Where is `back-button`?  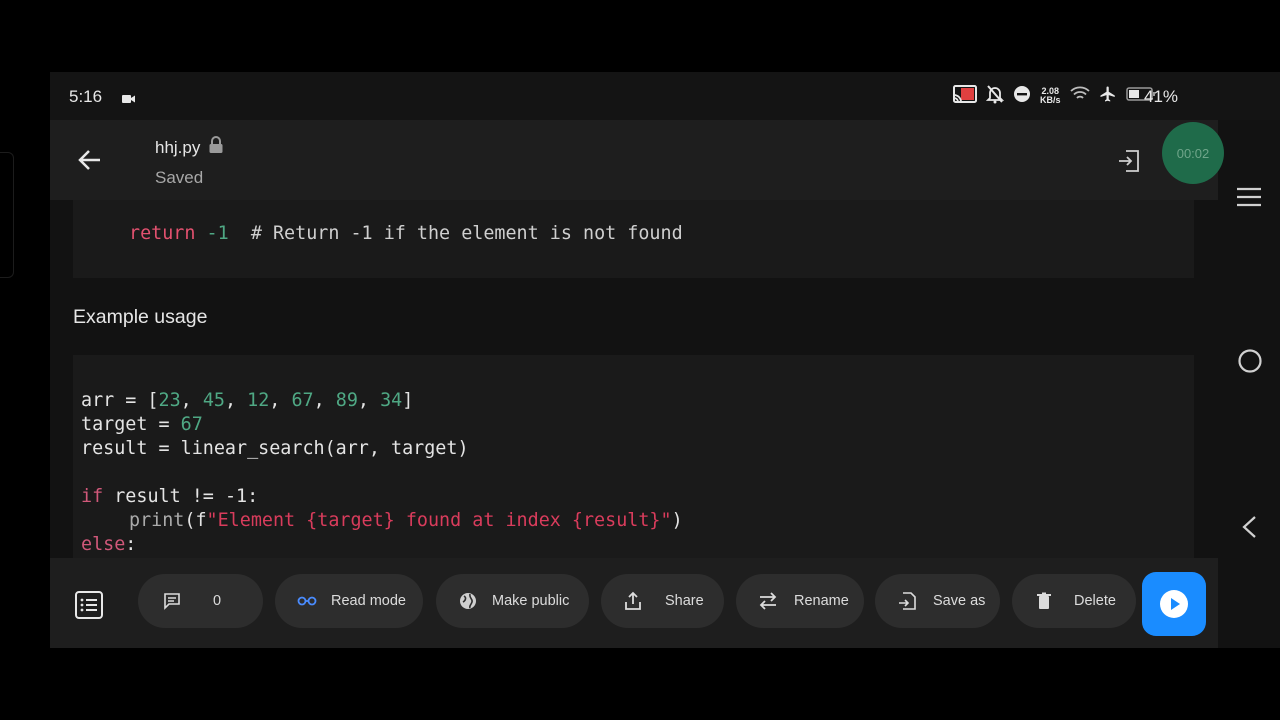 back-button is located at coordinates (90, 160).